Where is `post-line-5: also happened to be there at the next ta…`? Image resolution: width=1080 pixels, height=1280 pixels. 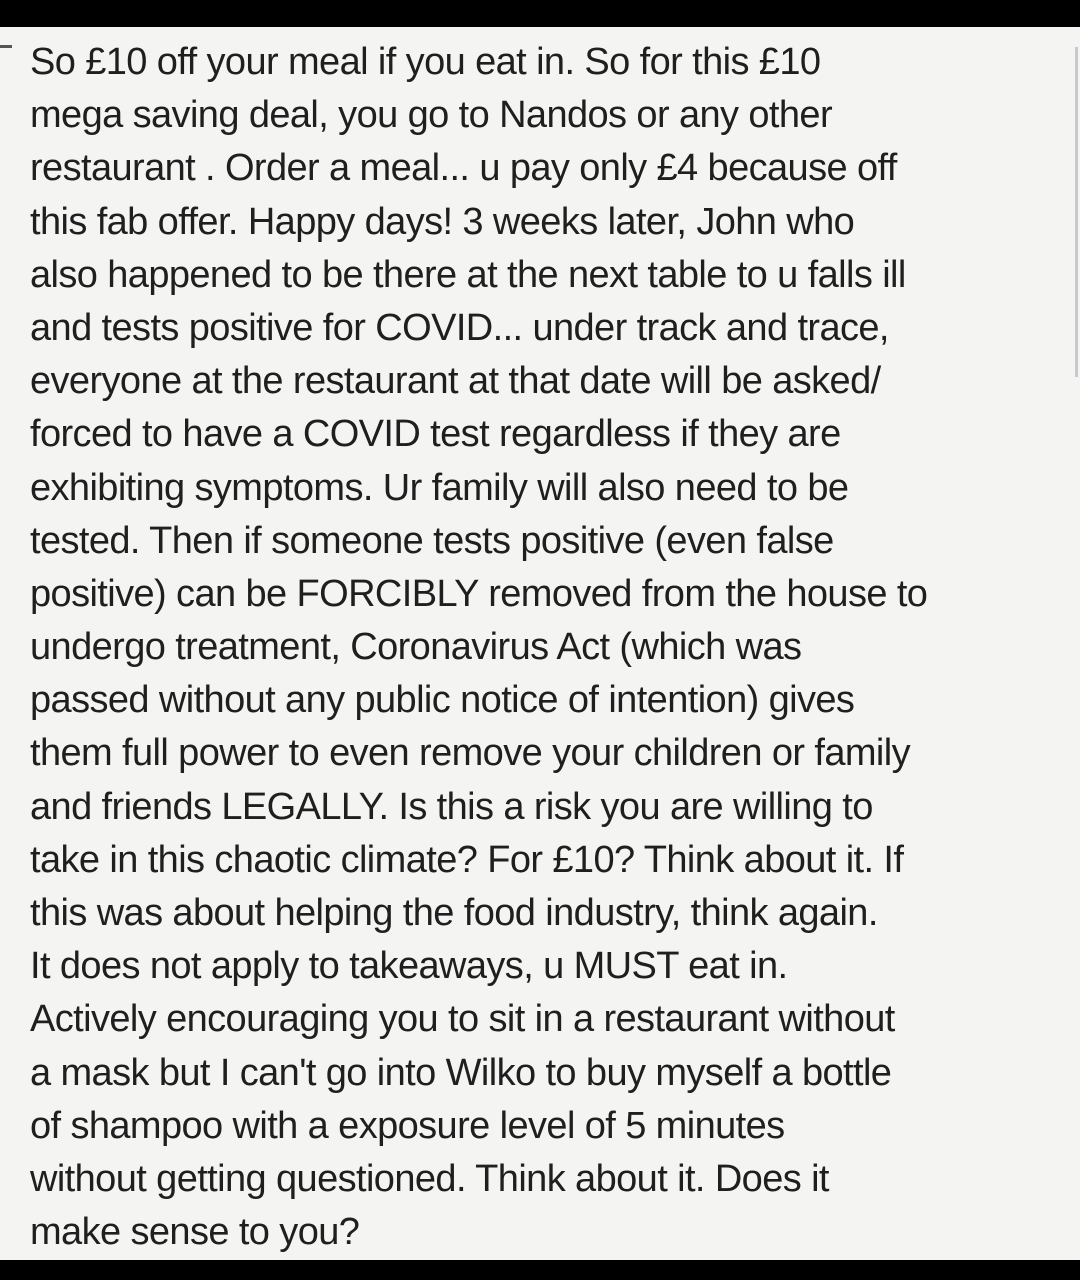 post-line-5: also happened to be there at the next ta… is located at coordinates (468, 274).